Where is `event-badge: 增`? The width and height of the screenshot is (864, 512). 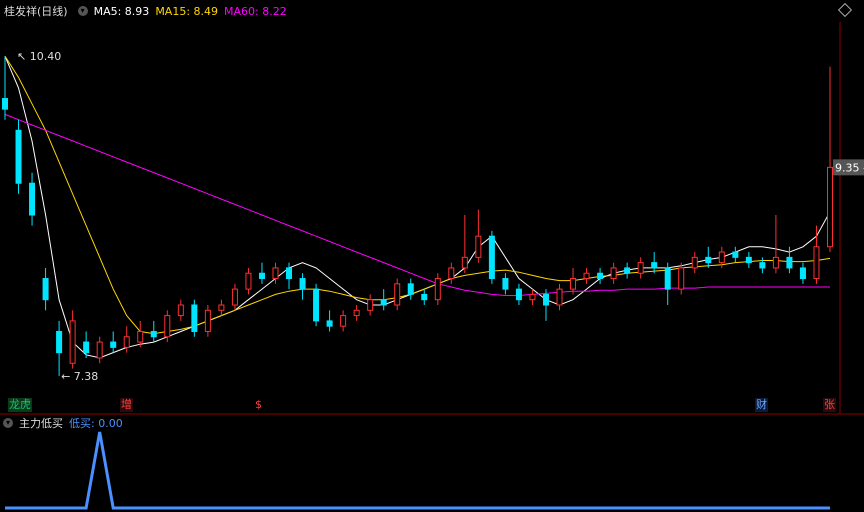
event-badge: 增 is located at coordinates (126, 405).